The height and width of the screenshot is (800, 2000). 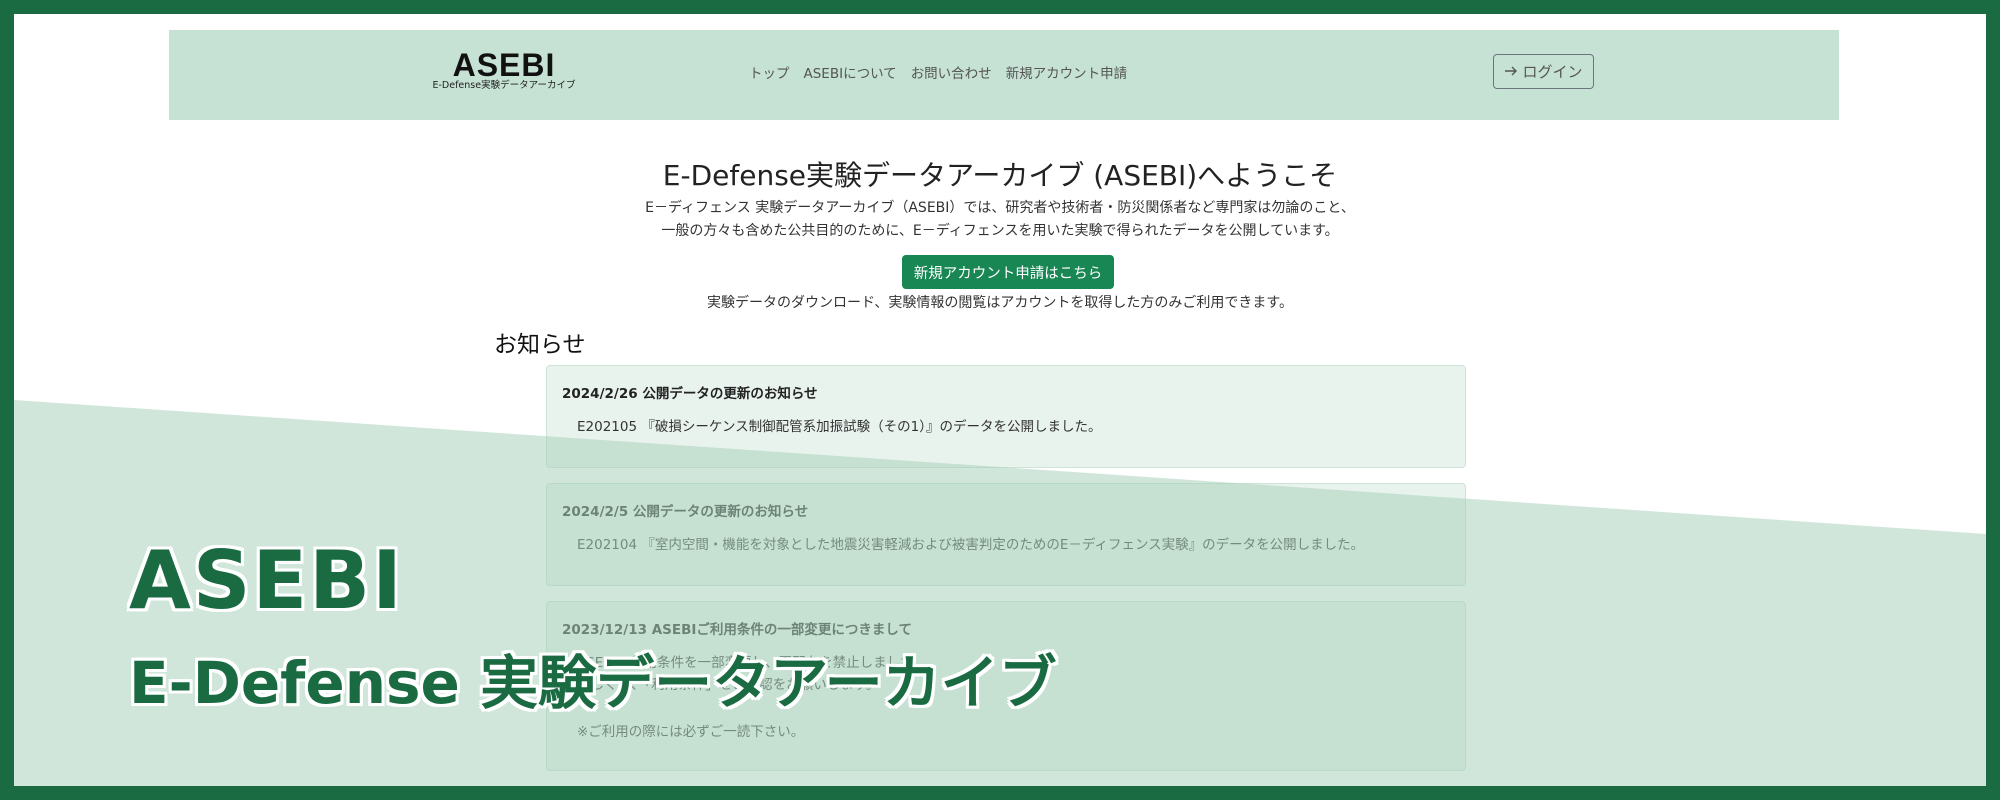 I want to click on welcome-title: E-Defense実験データアーカイブ (ASEBI)へようこそ, so click(x=1000, y=175).